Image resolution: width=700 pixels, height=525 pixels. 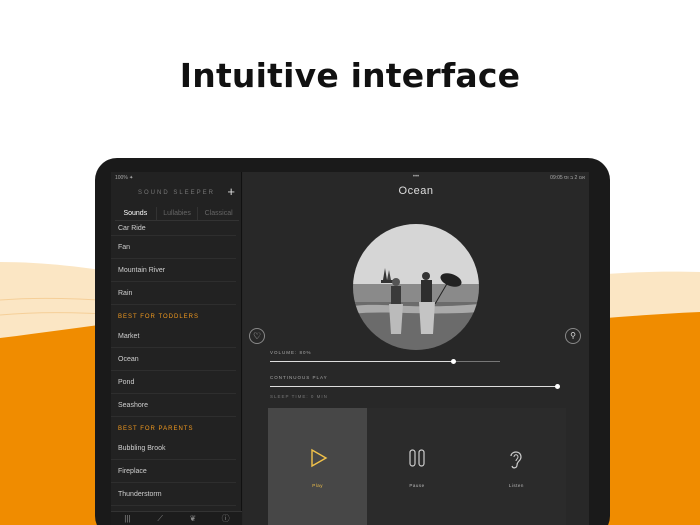 I want to click on listen-button: Listen, so click(x=516, y=466).